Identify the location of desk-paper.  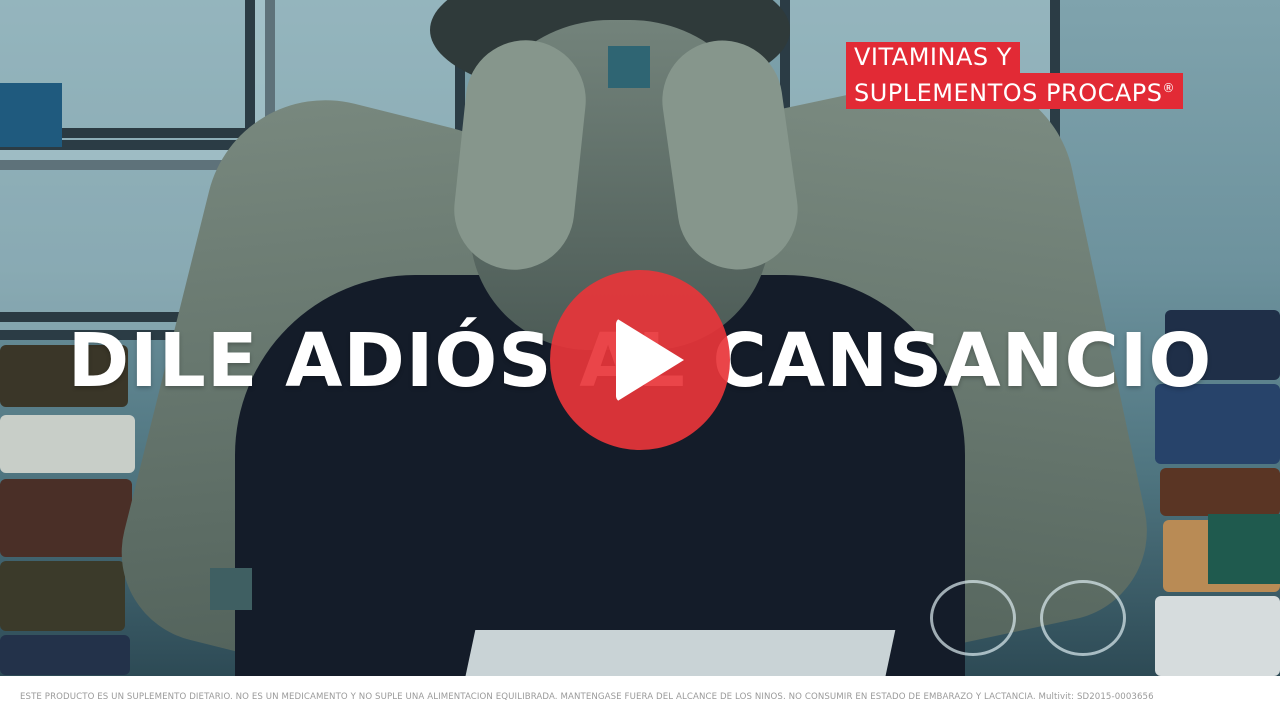
(680, 653).